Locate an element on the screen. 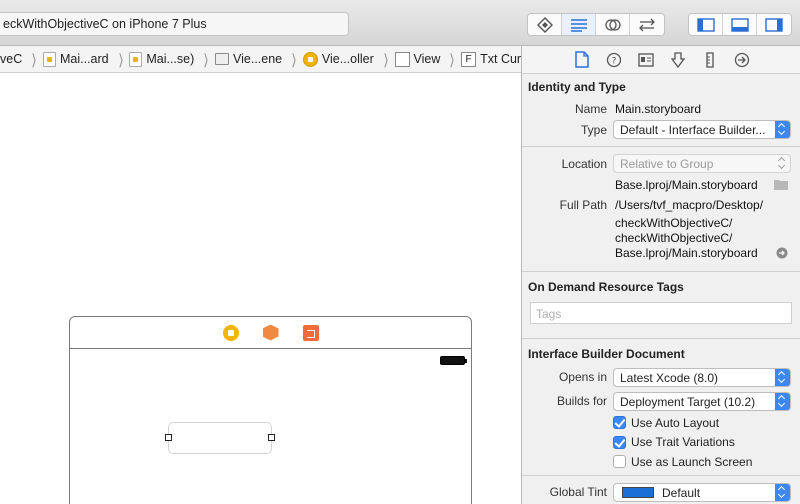 Image resolution: width=800 pixels, height=504 pixels. compare-arrows-button is located at coordinates (647, 24).